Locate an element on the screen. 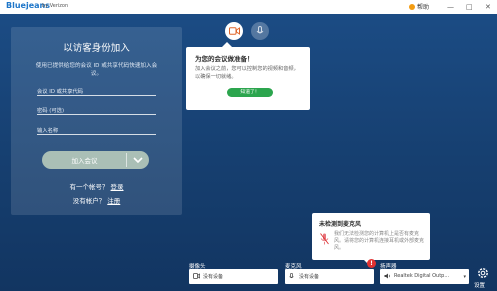 This screenshot has height=291, width=497. have-account-text: 有一个帐号？ is located at coordinates (89, 187).